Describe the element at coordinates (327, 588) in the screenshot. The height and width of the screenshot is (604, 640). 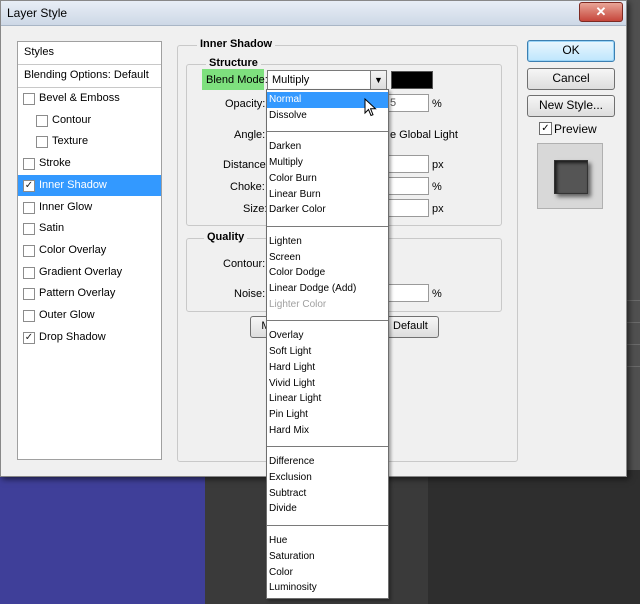
I see `blend-mode-option-luminosity: Luminosity` at that location.